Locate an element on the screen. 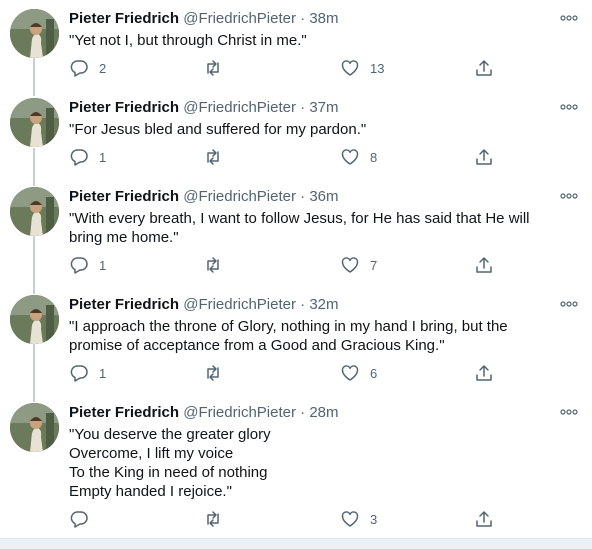 The height and width of the screenshot is (549, 592). tweet-header: Pieter Friedrich @FriedrichPieter · 38m is located at coordinates (204, 19).